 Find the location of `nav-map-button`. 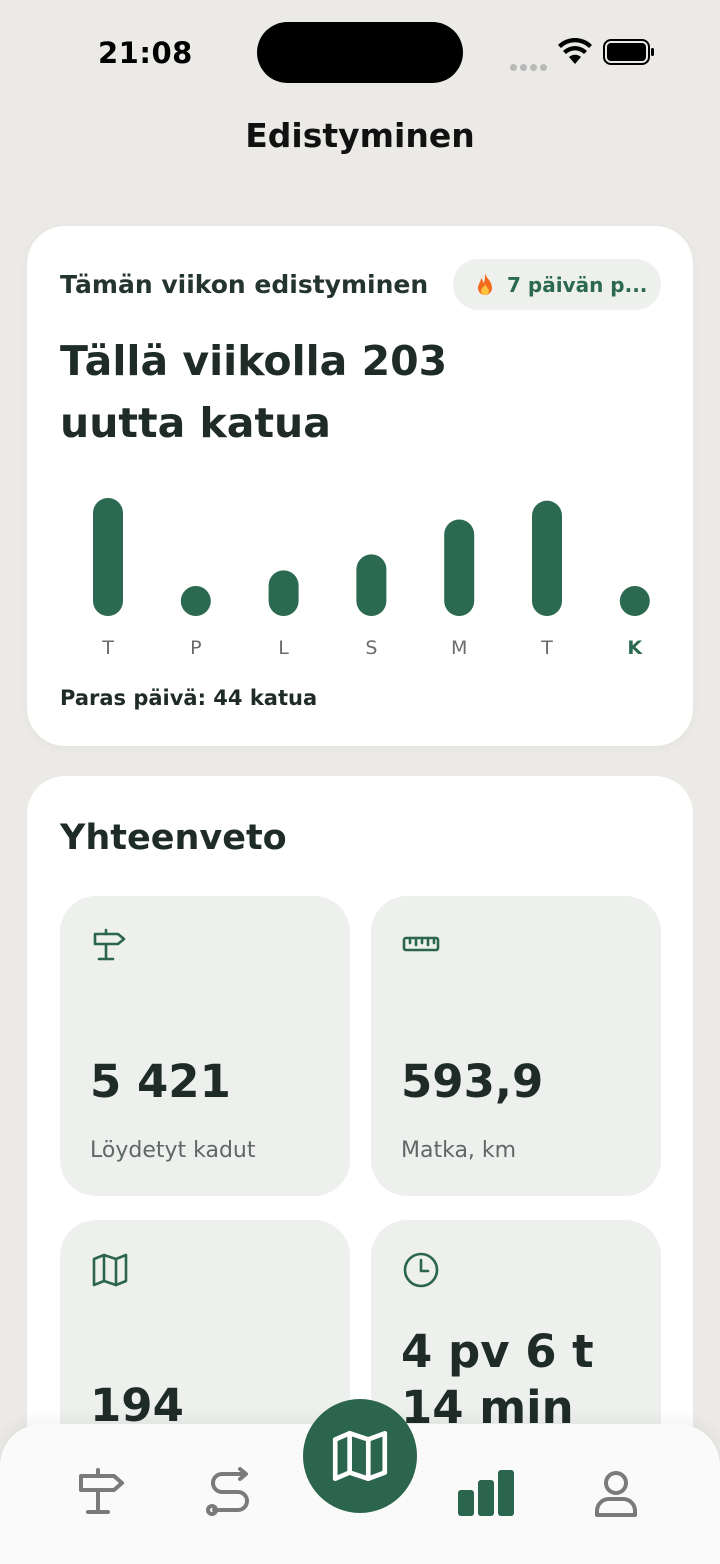

nav-map-button is located at coordinates (360, 1456).